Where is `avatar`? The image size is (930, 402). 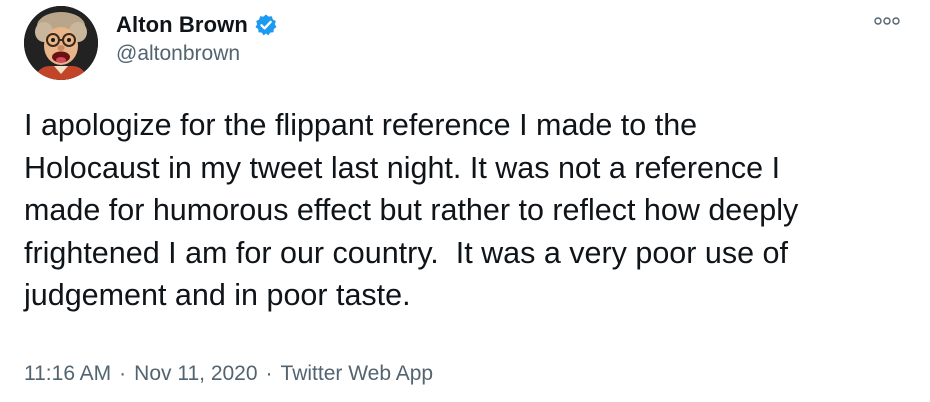
avatar is located at coordinates (61, 43).